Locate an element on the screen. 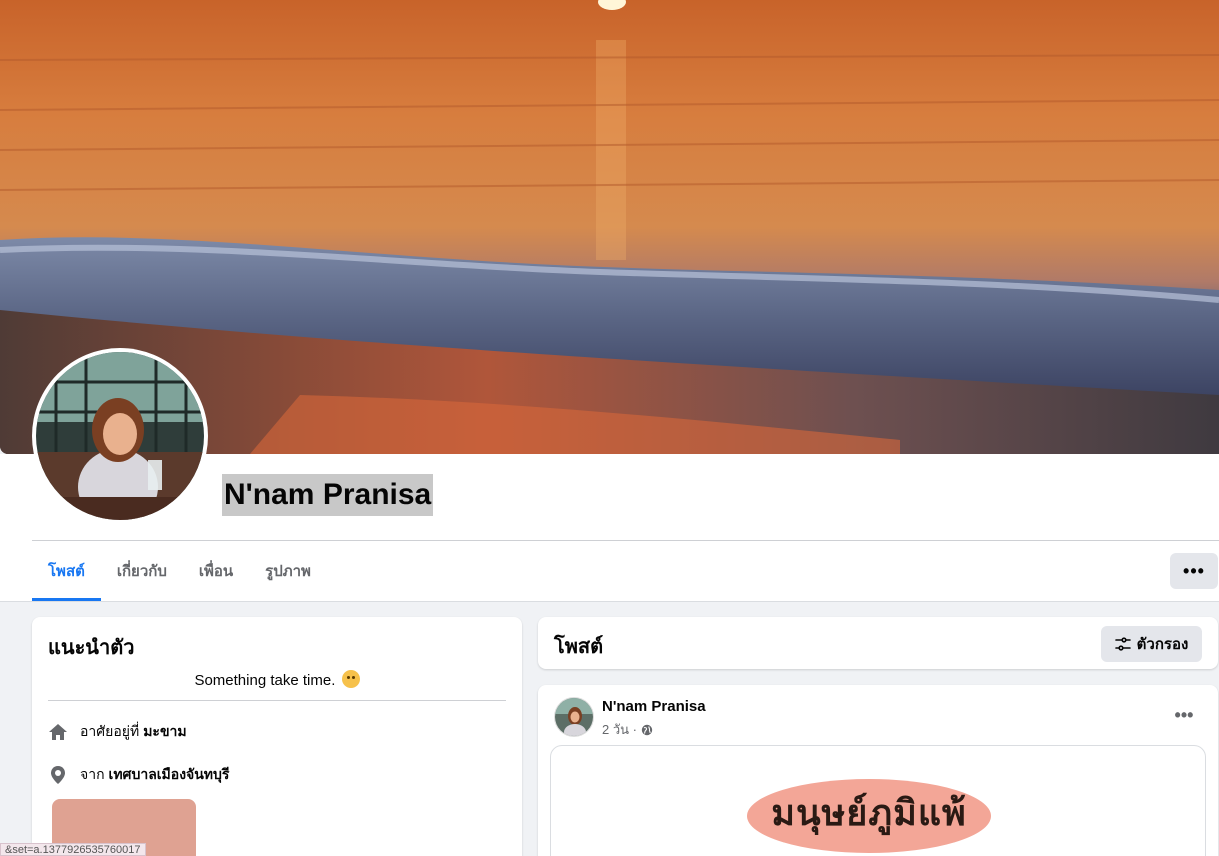 The width and height of the screenshot is (1219, 856). posts-title: โพสต์ is located at coordinates (579, 647).